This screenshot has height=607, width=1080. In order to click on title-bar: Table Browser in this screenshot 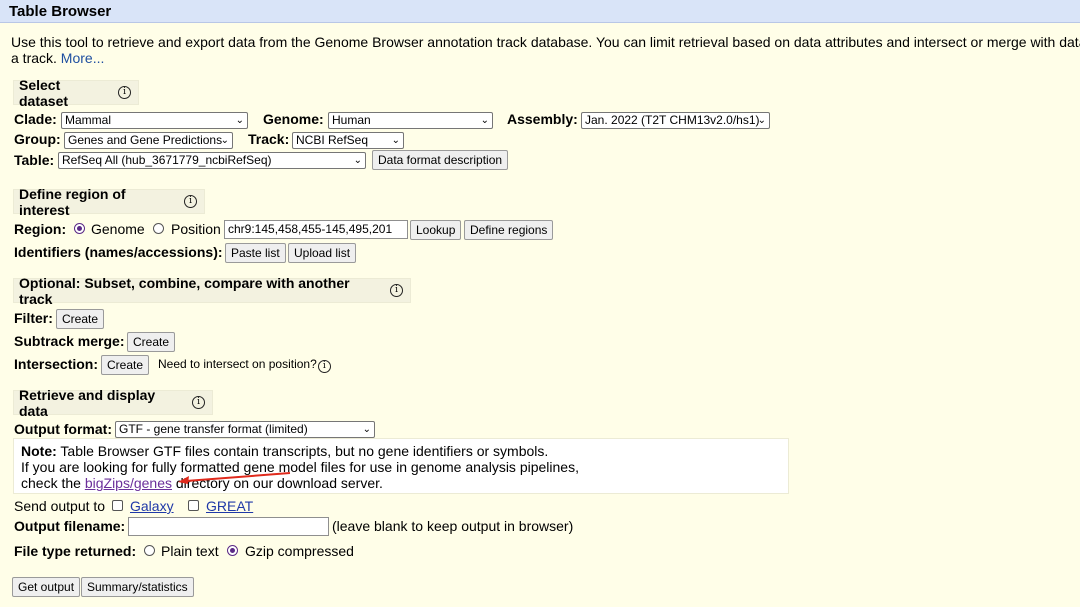, I will do `click(540, 11)`.